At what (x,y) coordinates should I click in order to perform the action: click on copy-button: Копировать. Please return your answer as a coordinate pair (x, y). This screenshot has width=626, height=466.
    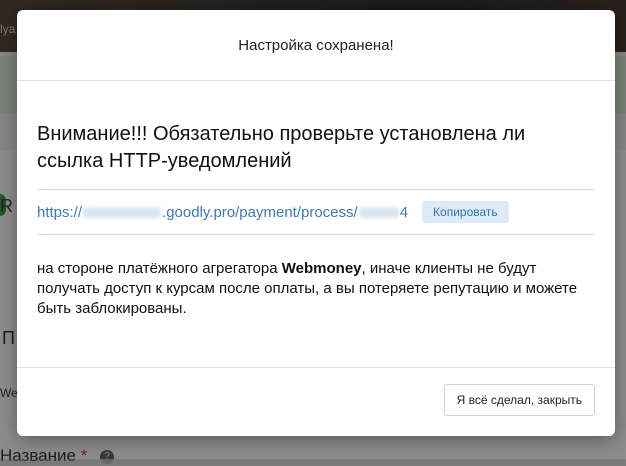
    Looking at the image, I should click on (465, 212).